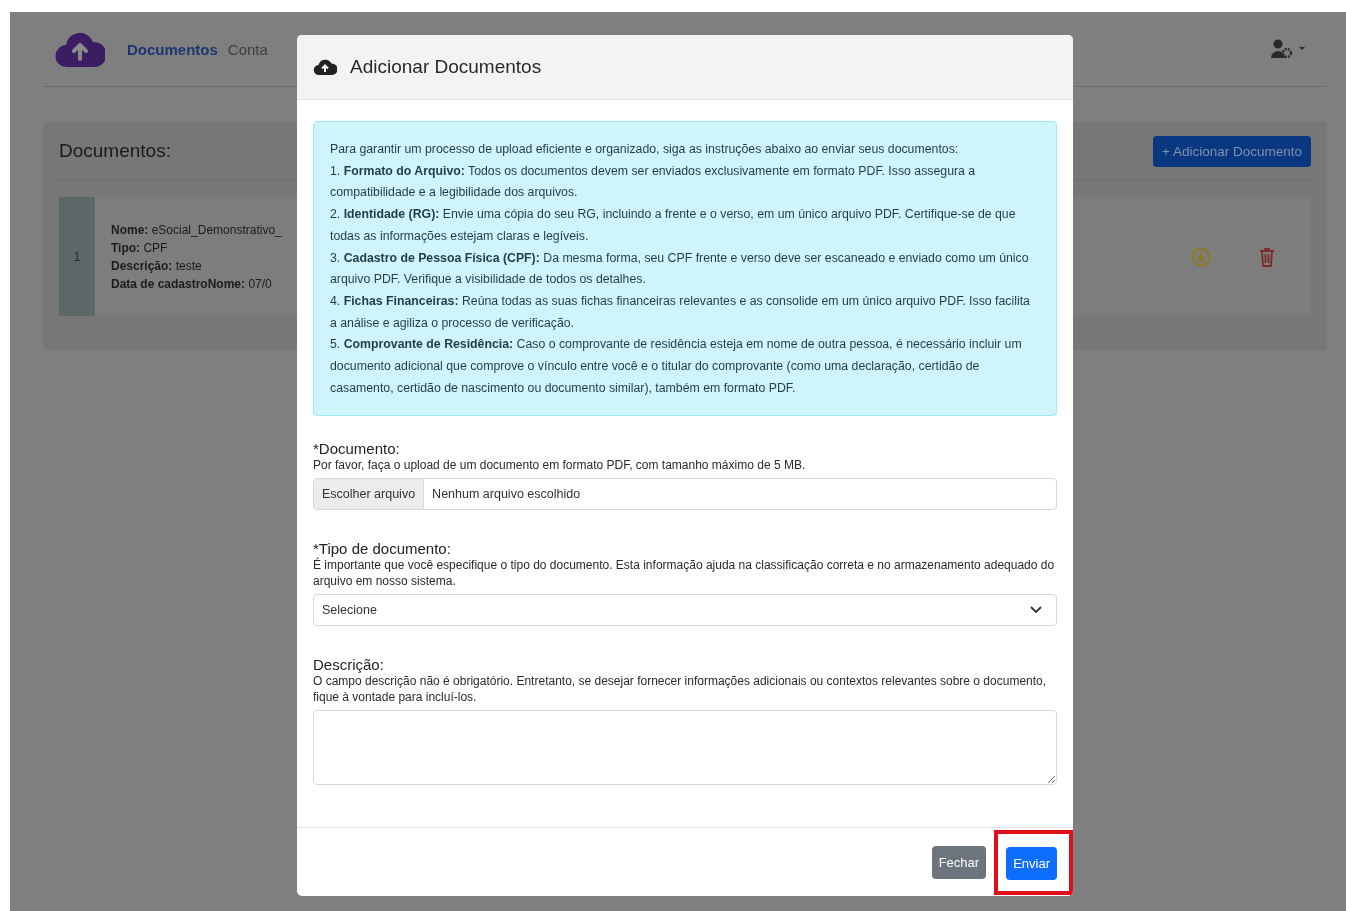 The width and height of the screenshot is (1346, 911). What do you see at coordinates (685, 748) in the screenshot?
I see `description-field` at bounding box center [685, 748].